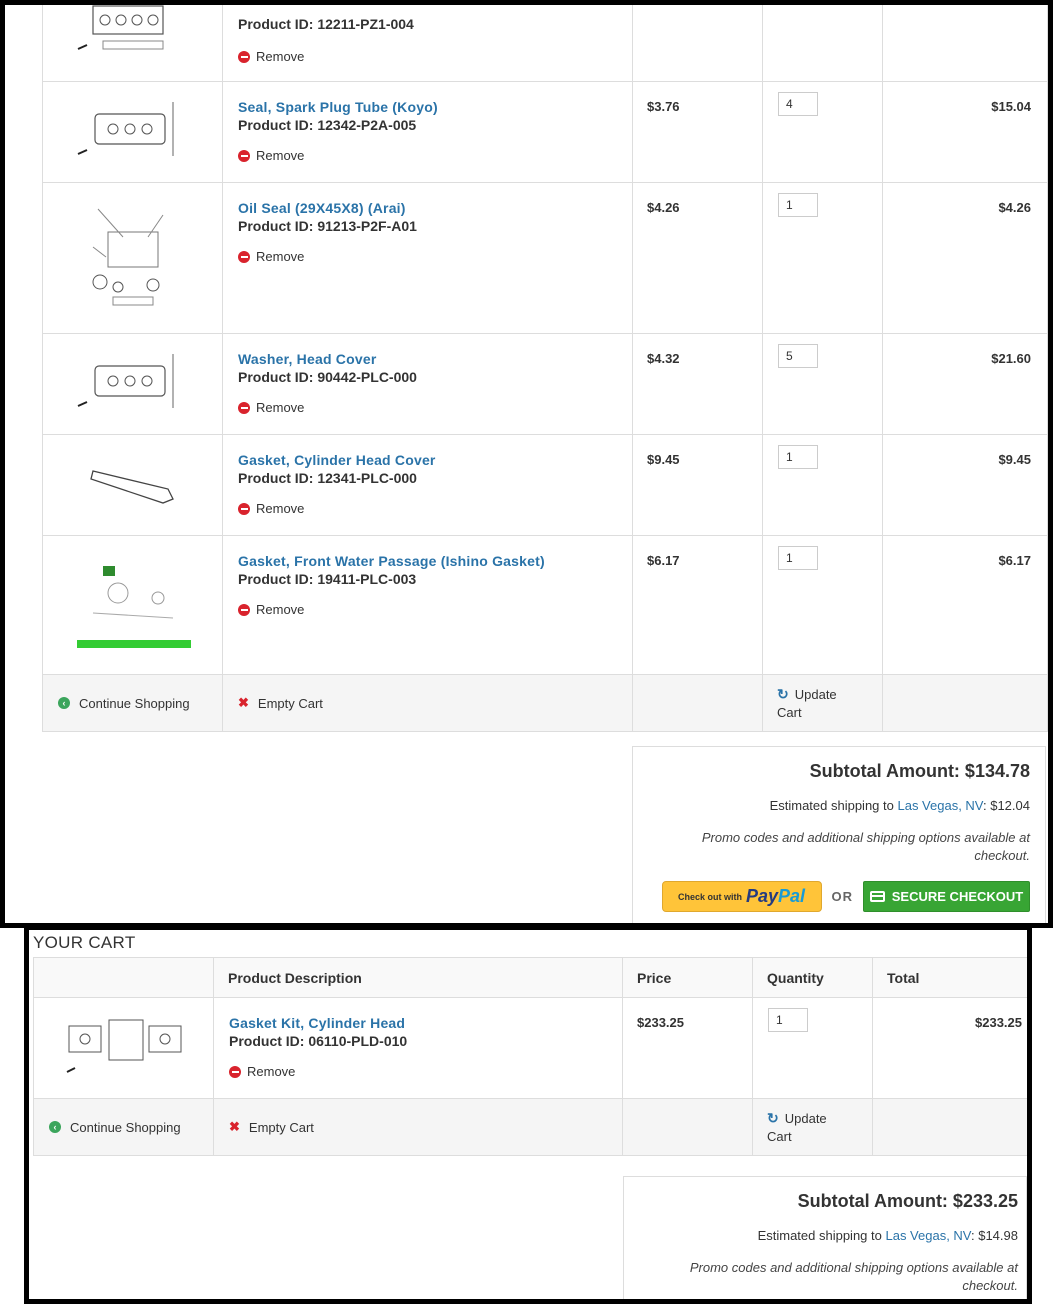 This screenshot has width=1053, height=1304. I want to click on product-id: Product ID: 12211-PZ1-004, so click(326, 24).